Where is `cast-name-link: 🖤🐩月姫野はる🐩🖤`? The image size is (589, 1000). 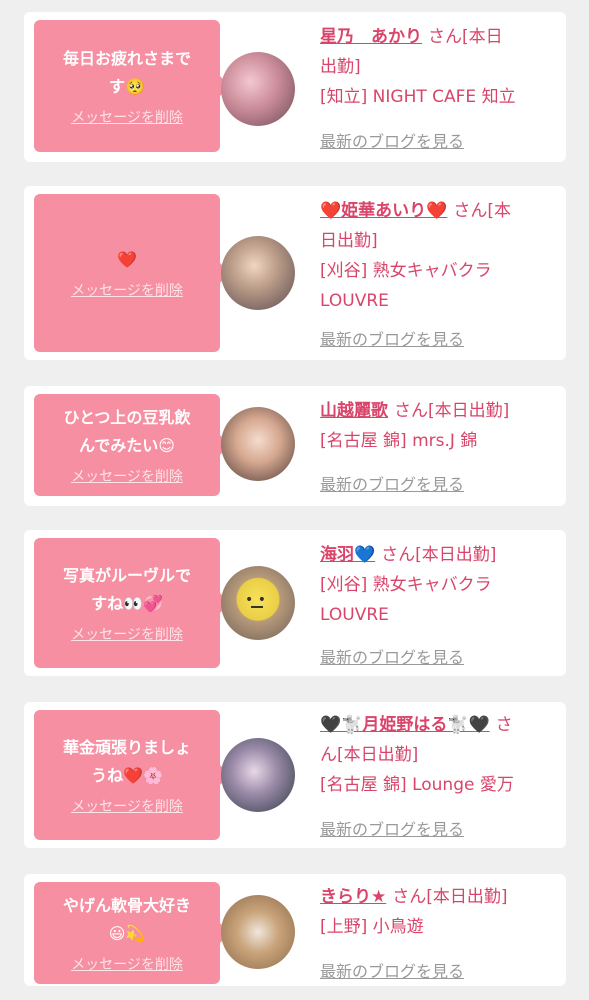
cast-name-link: 🖤🐩月姫野はる🐩🖤 is located at coordinates (405, 725).